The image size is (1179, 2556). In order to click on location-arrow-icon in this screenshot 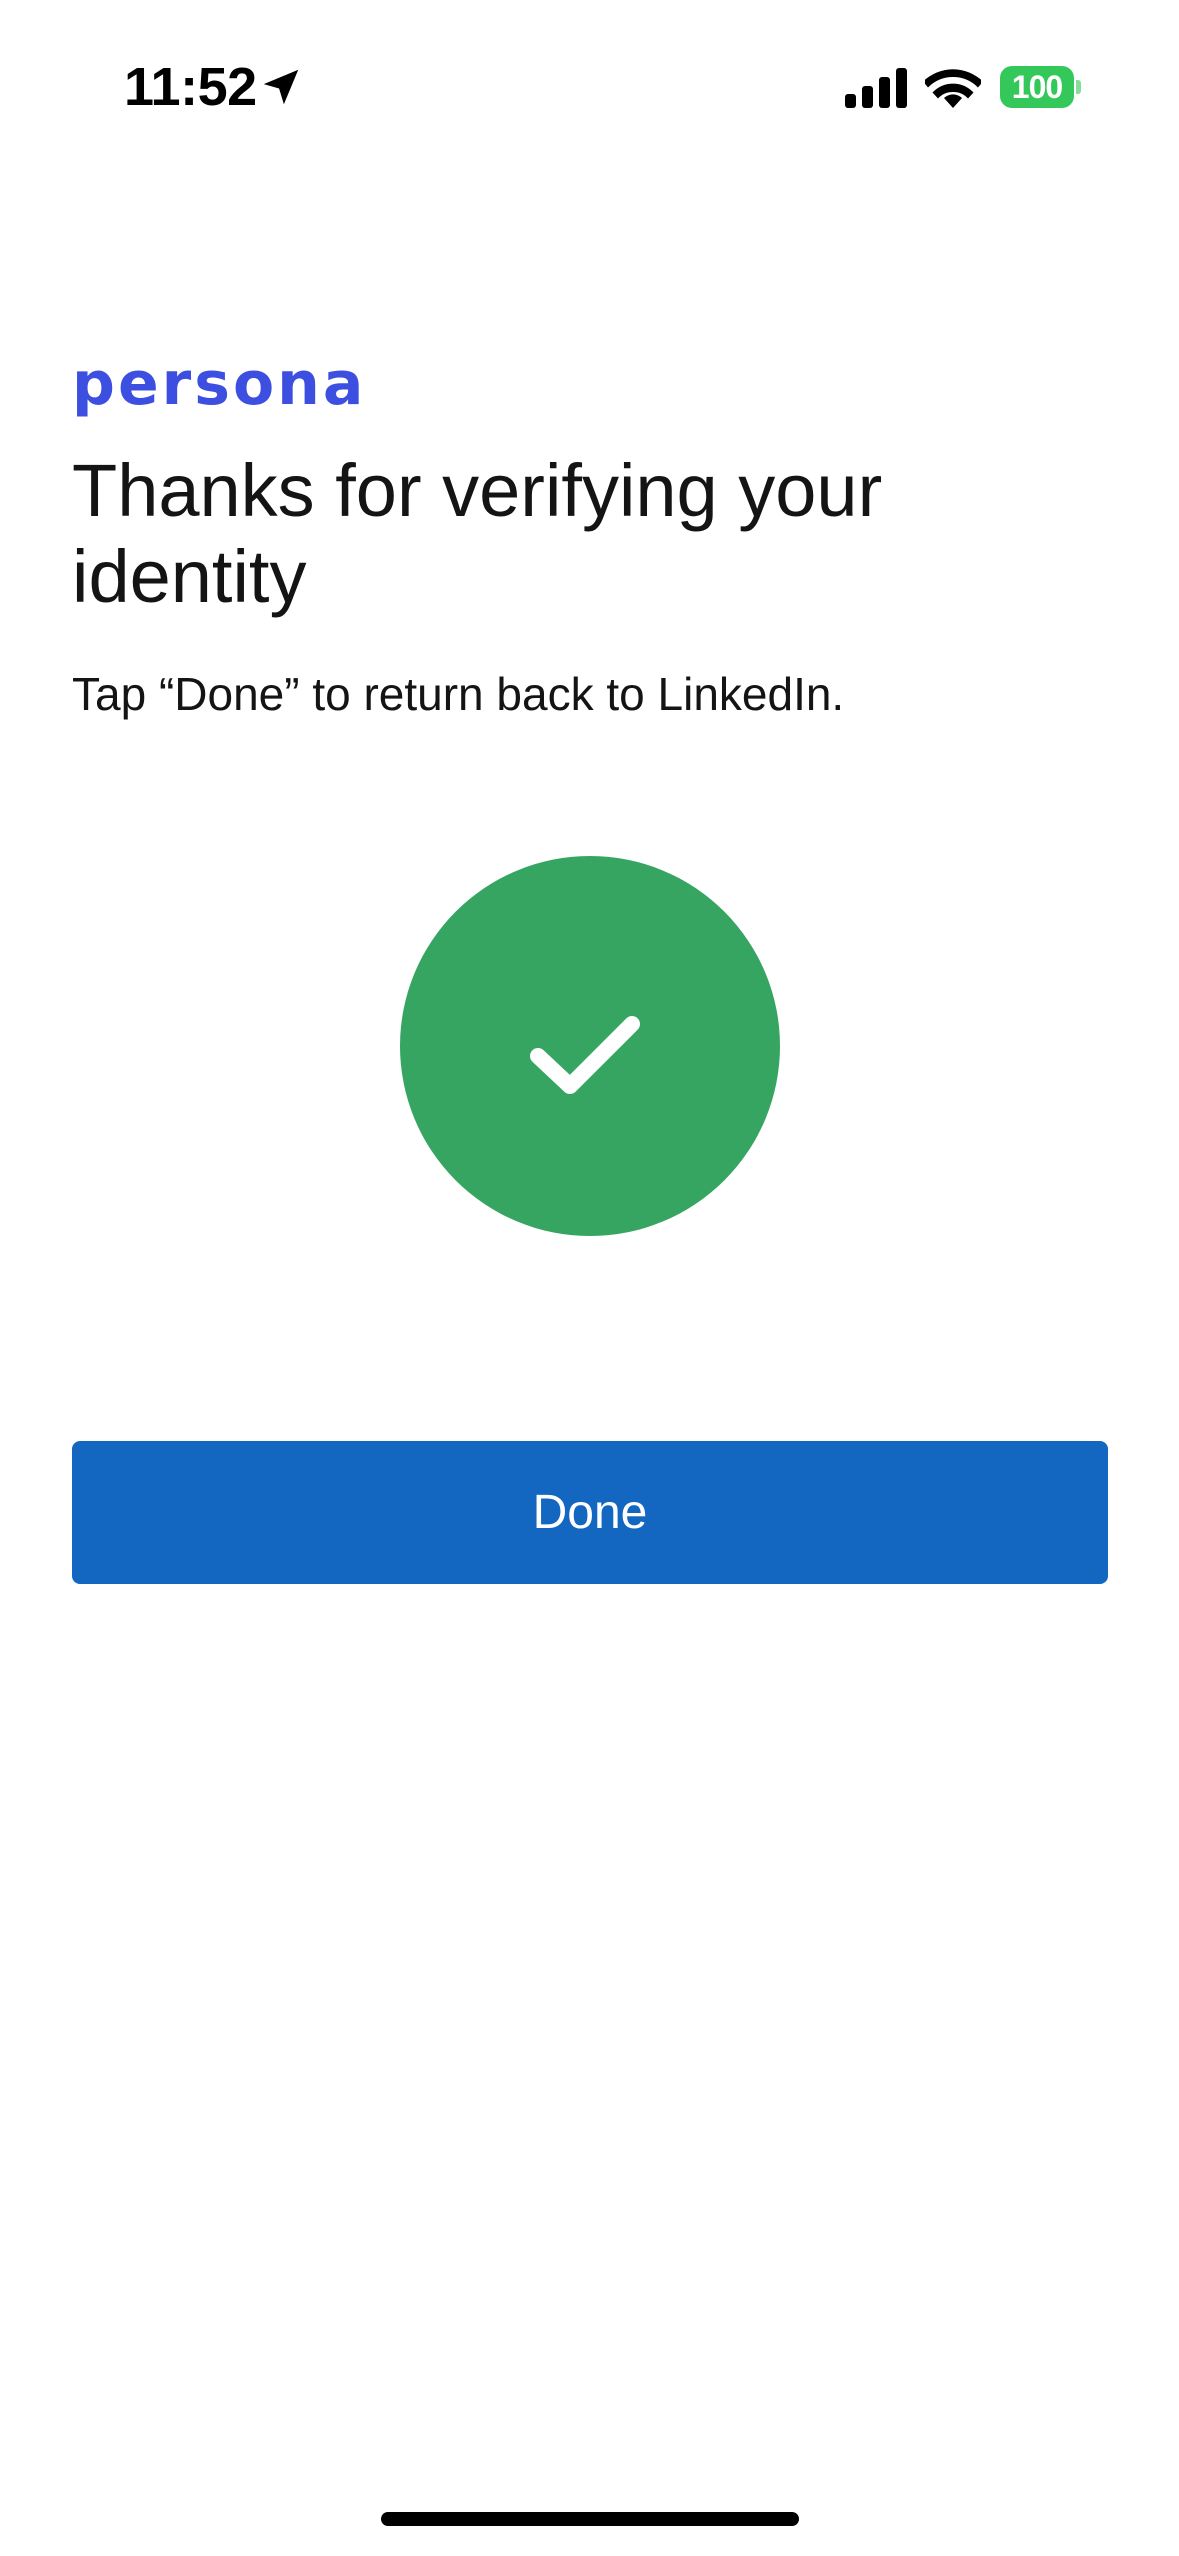, I will do `click(281, 87)`.